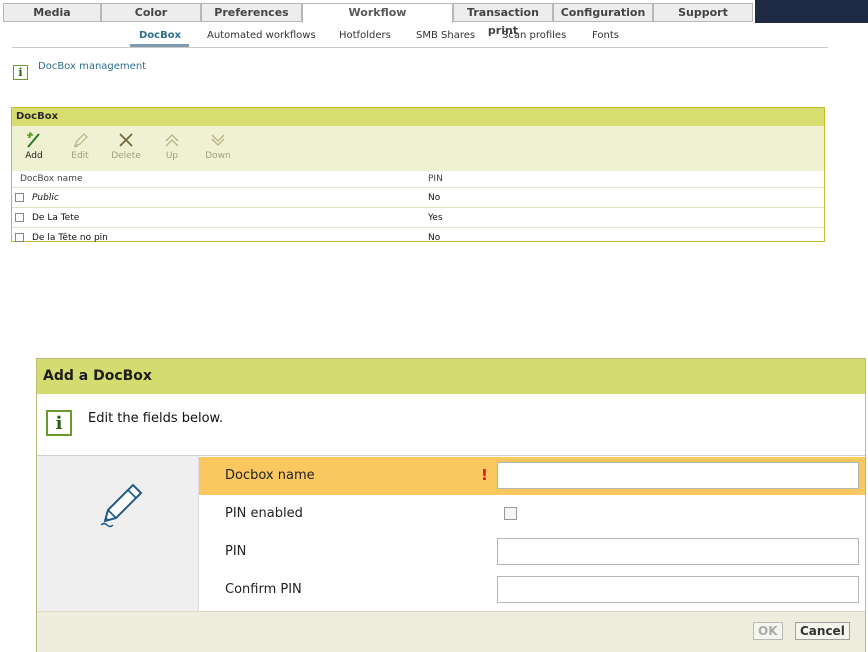 This screenshot has height=652, width=868. I want to click on docbox-management-link: DocBox management, so click(92, 66).